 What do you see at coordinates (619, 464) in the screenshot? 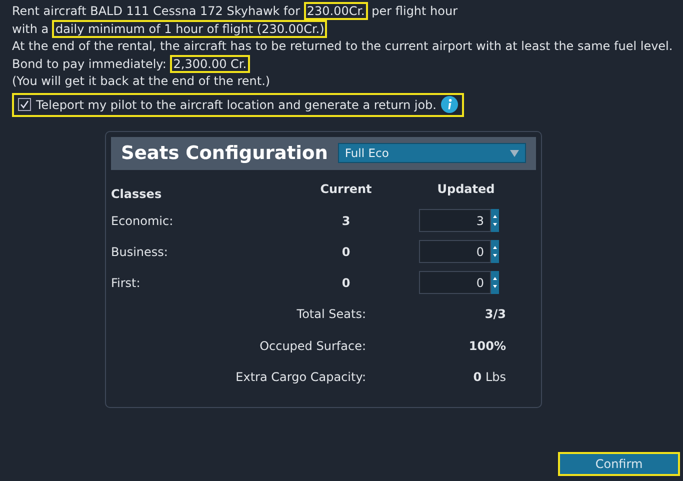
I see `confirm-button: Confirm` at bounding box center [619, 464].